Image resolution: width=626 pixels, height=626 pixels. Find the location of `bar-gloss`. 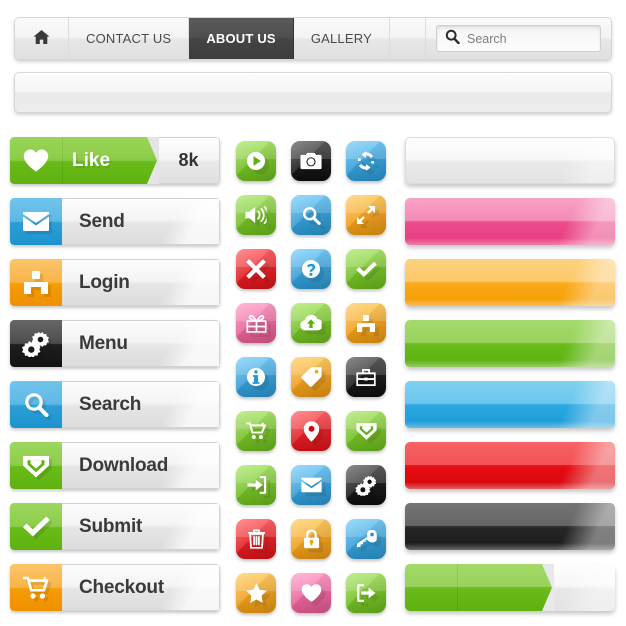

bar-gloss is located at coordinates (479, 576).